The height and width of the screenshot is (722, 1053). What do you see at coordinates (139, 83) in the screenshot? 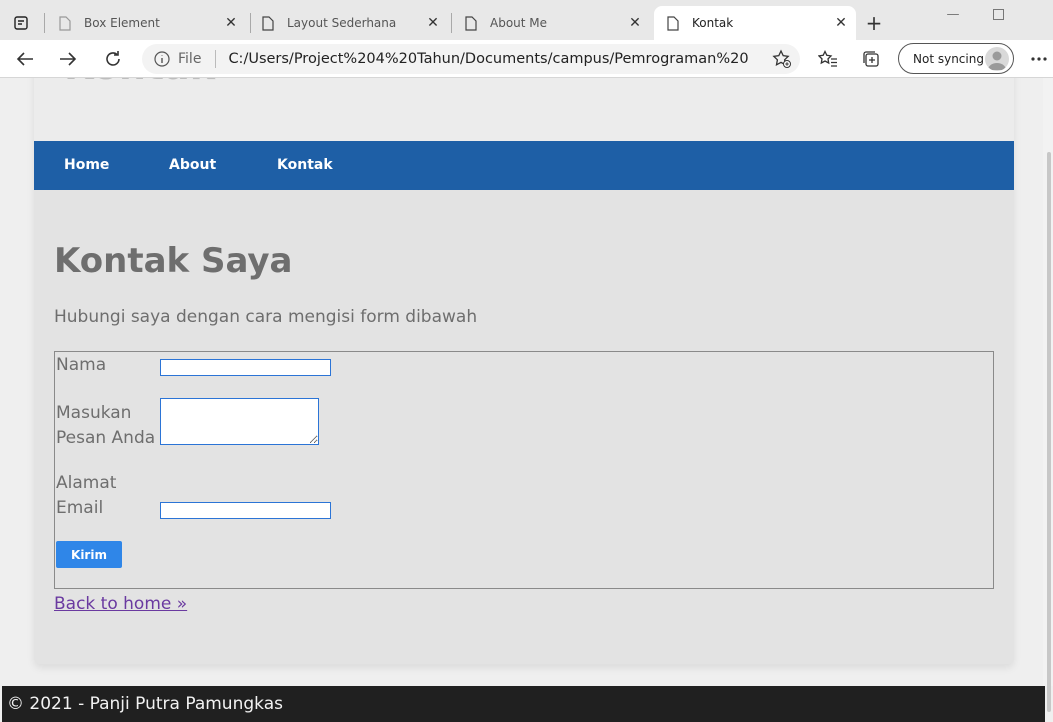
I see `site-title: Kontak` at bounding box center [139, 83].